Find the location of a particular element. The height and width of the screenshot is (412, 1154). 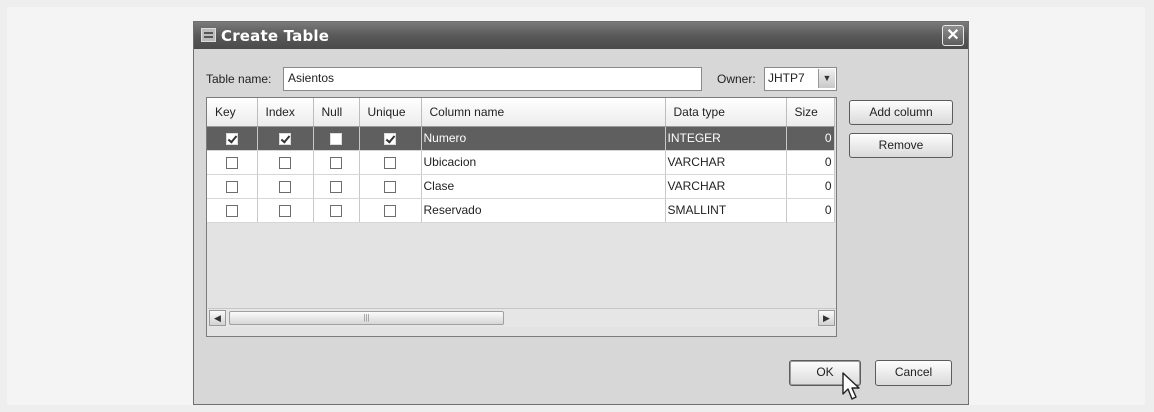

table-row: Numero INTEGER 0 is located at coordinates (521, 138).